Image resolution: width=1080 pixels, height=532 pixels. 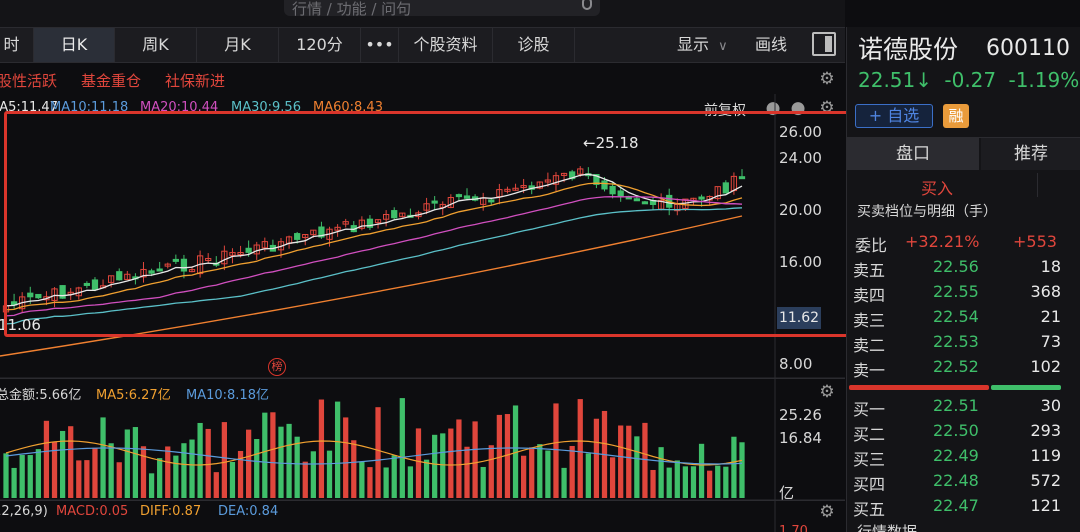 What do you see at coordinates (869, 295) in the screenshot?
I see `level-label: 卖四` at bounding box center [869, 295].